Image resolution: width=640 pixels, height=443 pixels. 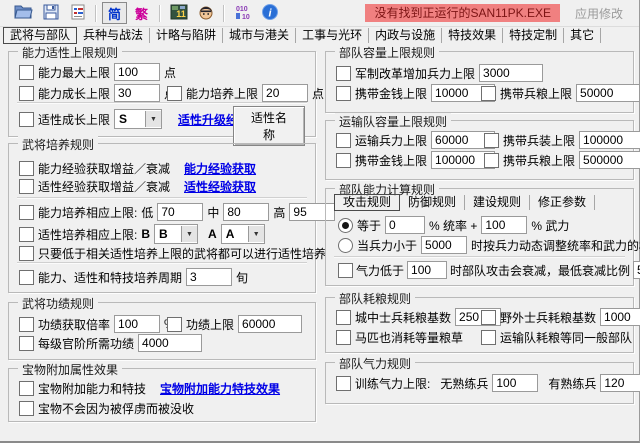 I want to click on tab-build-rule: 建设规则, so click(x=498, y=202).